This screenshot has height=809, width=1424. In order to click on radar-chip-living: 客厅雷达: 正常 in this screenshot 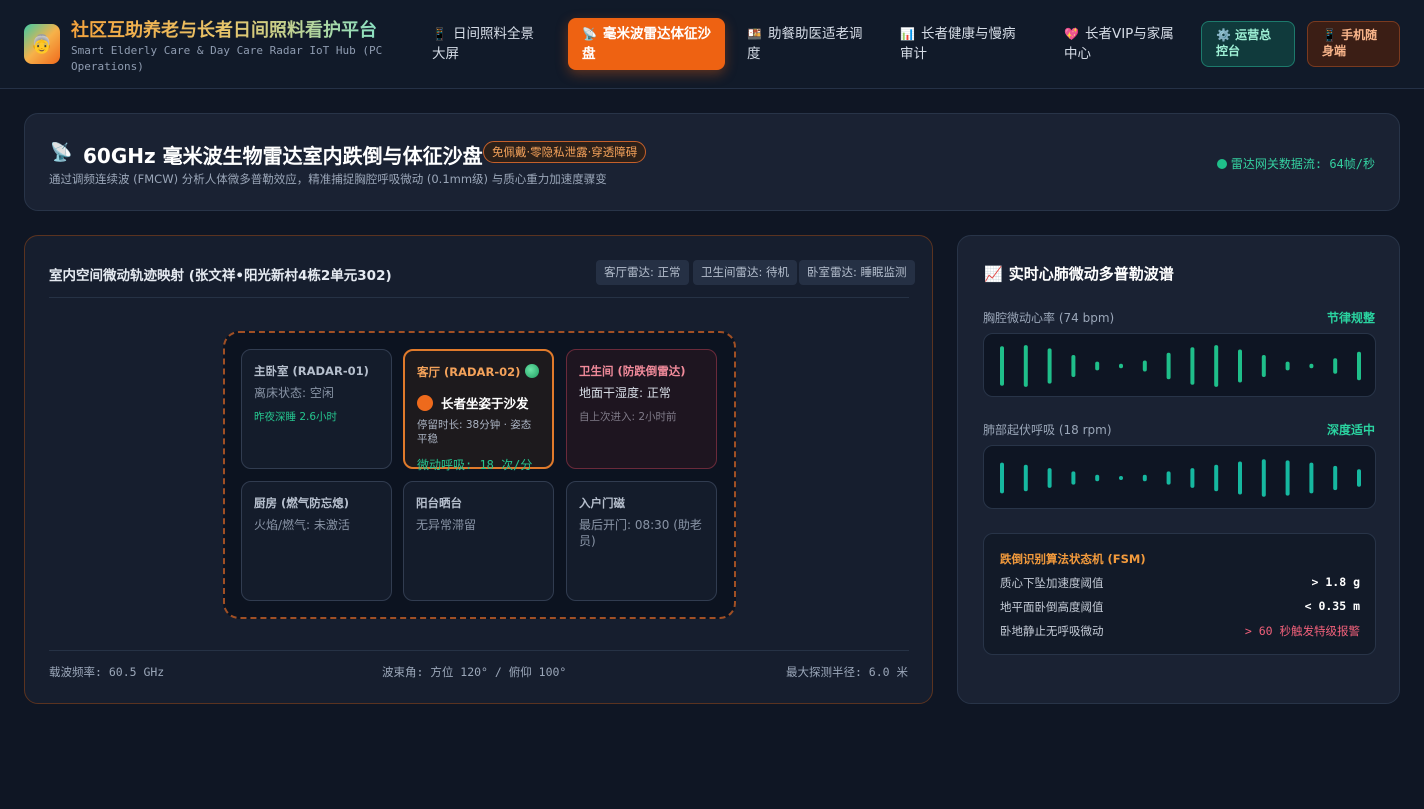, I will do `click(642, 272)`.